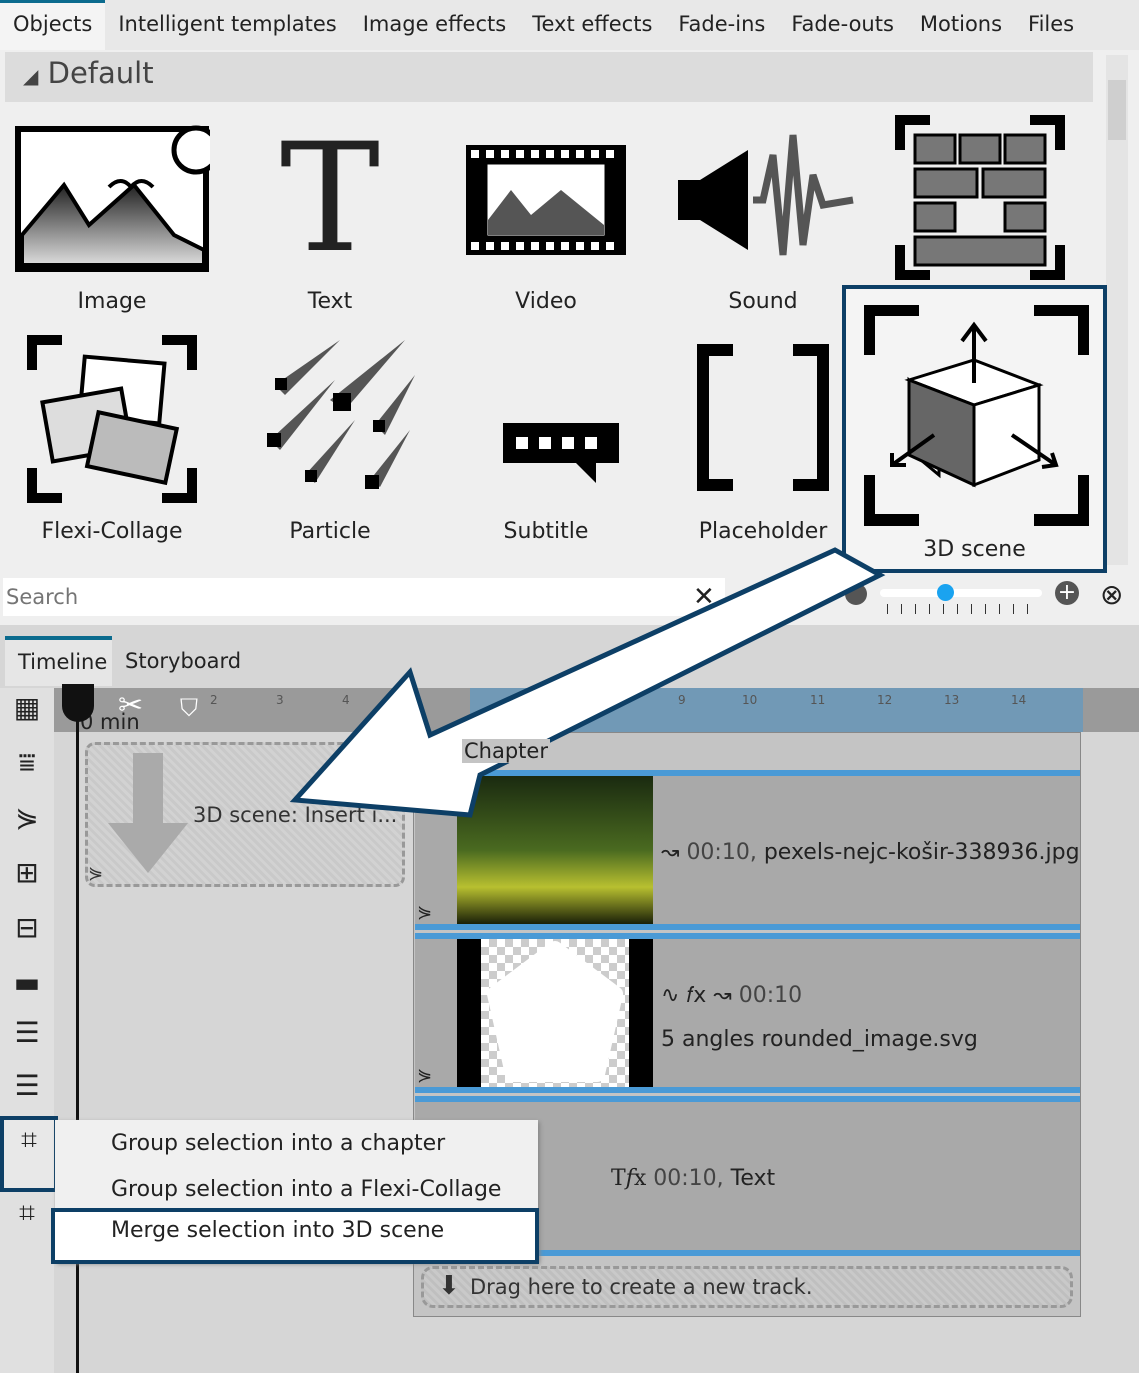 The width and height of the screenshot is (1139, 1373). I want to click on chapter-label: Chapter, so click(506, 751).